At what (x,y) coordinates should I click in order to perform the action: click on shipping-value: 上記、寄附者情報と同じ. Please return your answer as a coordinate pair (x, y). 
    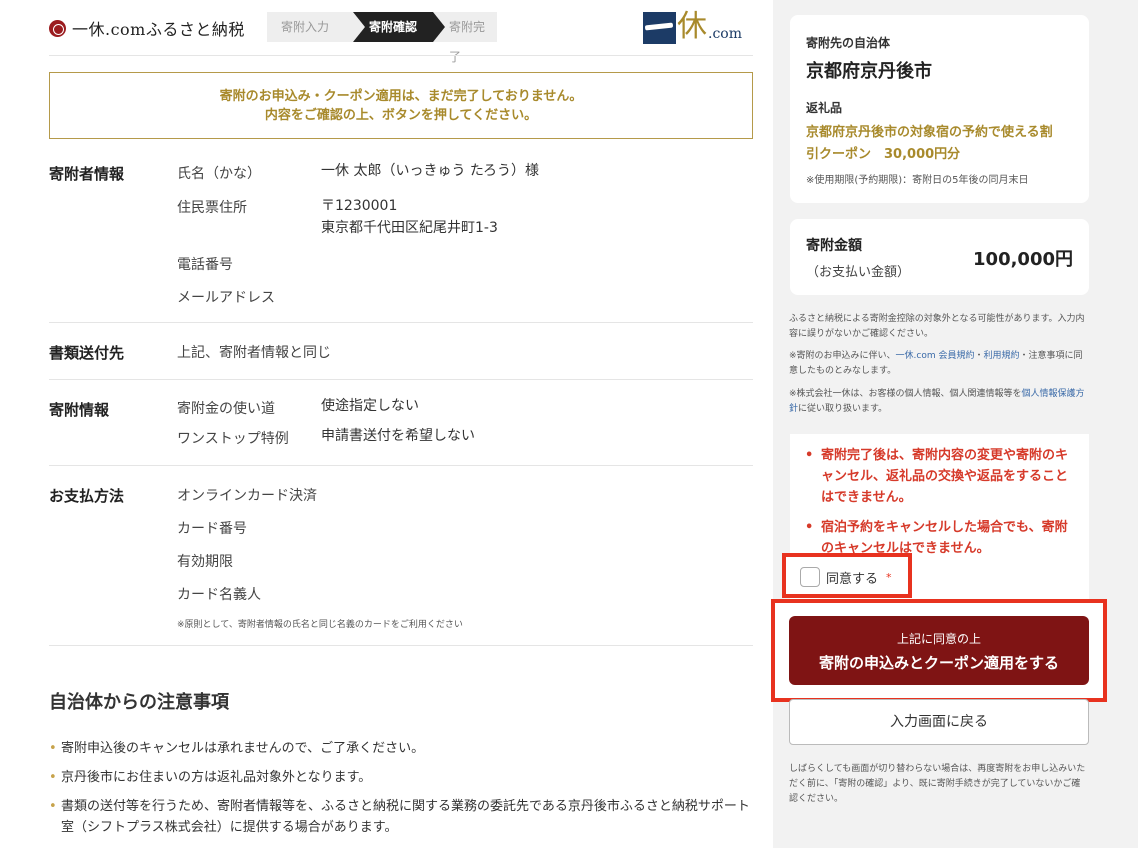
    Looking at the image, I should click on (254, 353).